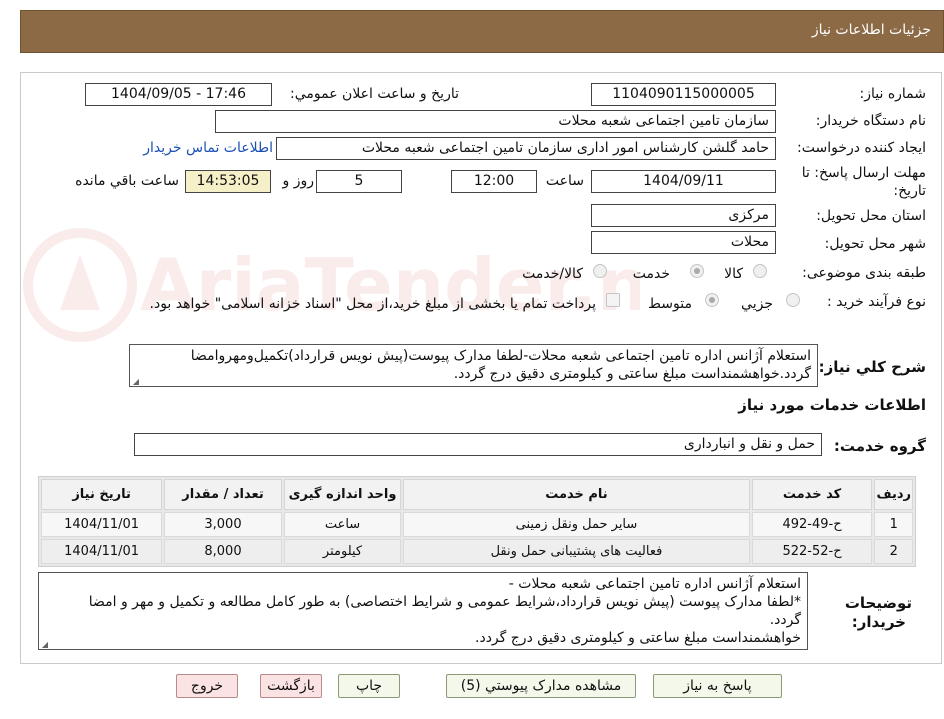  I want to click on days-label: روز و, so click(298, 181).